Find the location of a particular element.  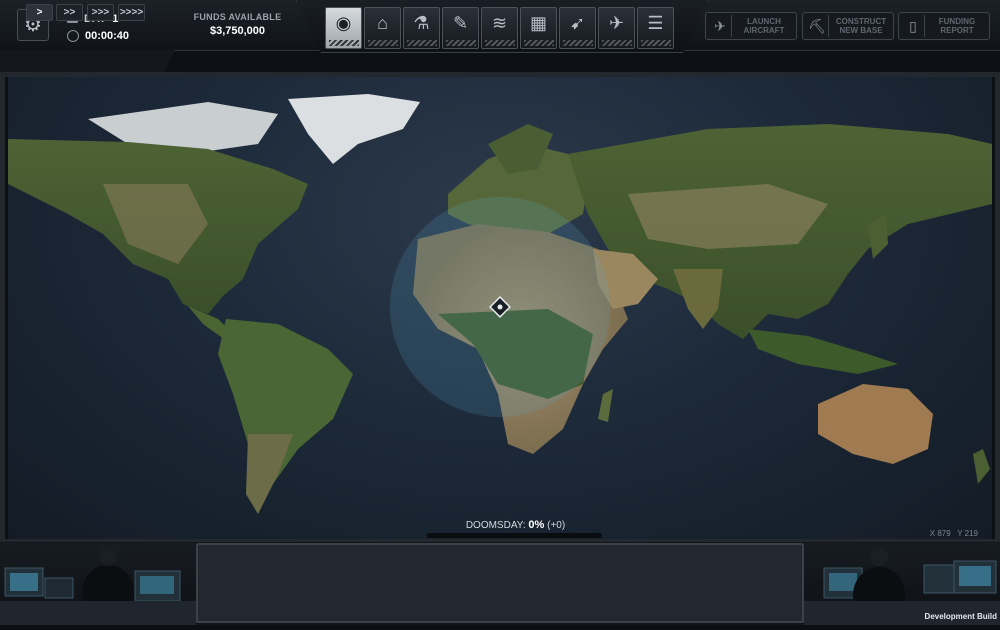

nav-tab-wrench: ✎ is located at coordinates (460, 28).